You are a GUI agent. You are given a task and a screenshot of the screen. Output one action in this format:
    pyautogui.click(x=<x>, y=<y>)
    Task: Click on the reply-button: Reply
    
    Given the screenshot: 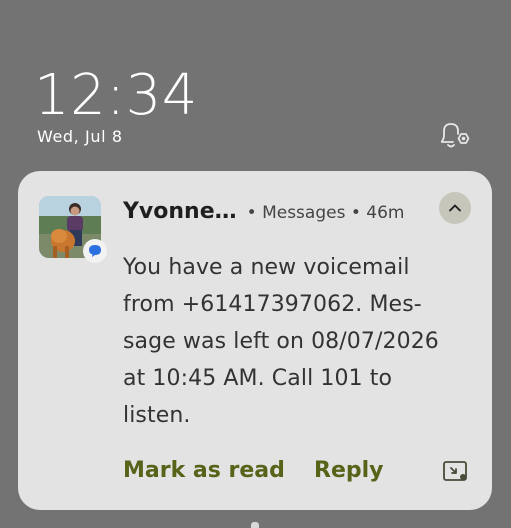 What is the action you would take?
    pyautogui.click(x=349, y=471)
    